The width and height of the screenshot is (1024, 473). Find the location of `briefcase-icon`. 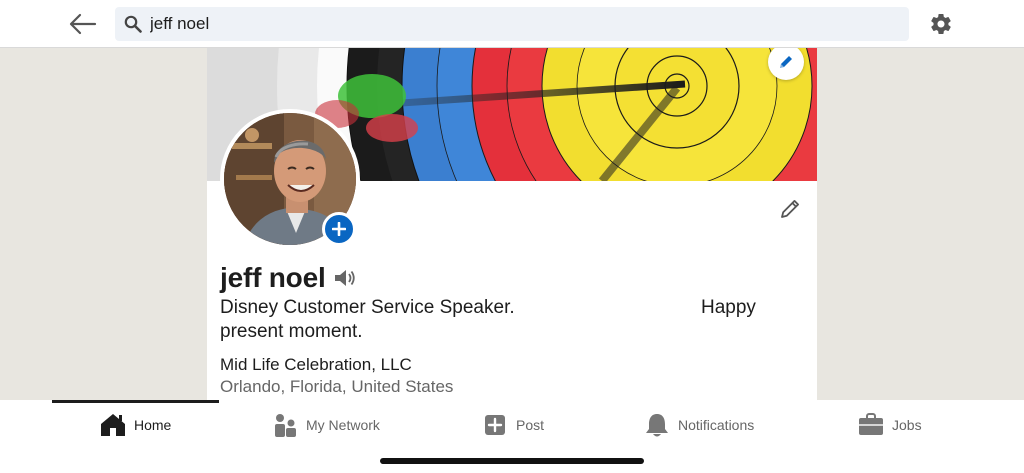

briefcase-icon is located at coordinates (871, 425).